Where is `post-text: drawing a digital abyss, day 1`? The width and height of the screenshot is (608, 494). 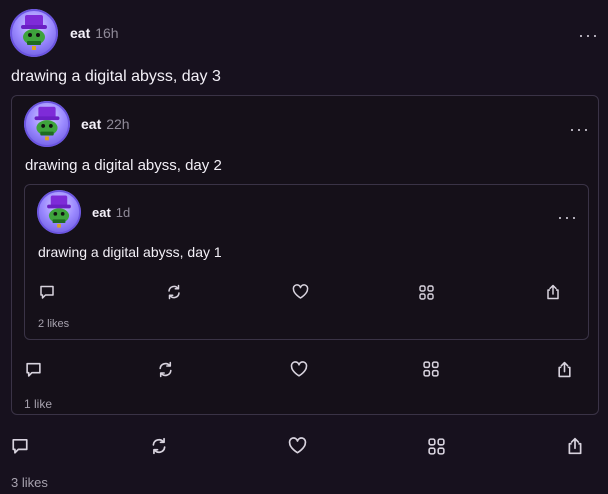 post-text: drawing a digital abyss, day 1 is located at coordinates (130, 252).